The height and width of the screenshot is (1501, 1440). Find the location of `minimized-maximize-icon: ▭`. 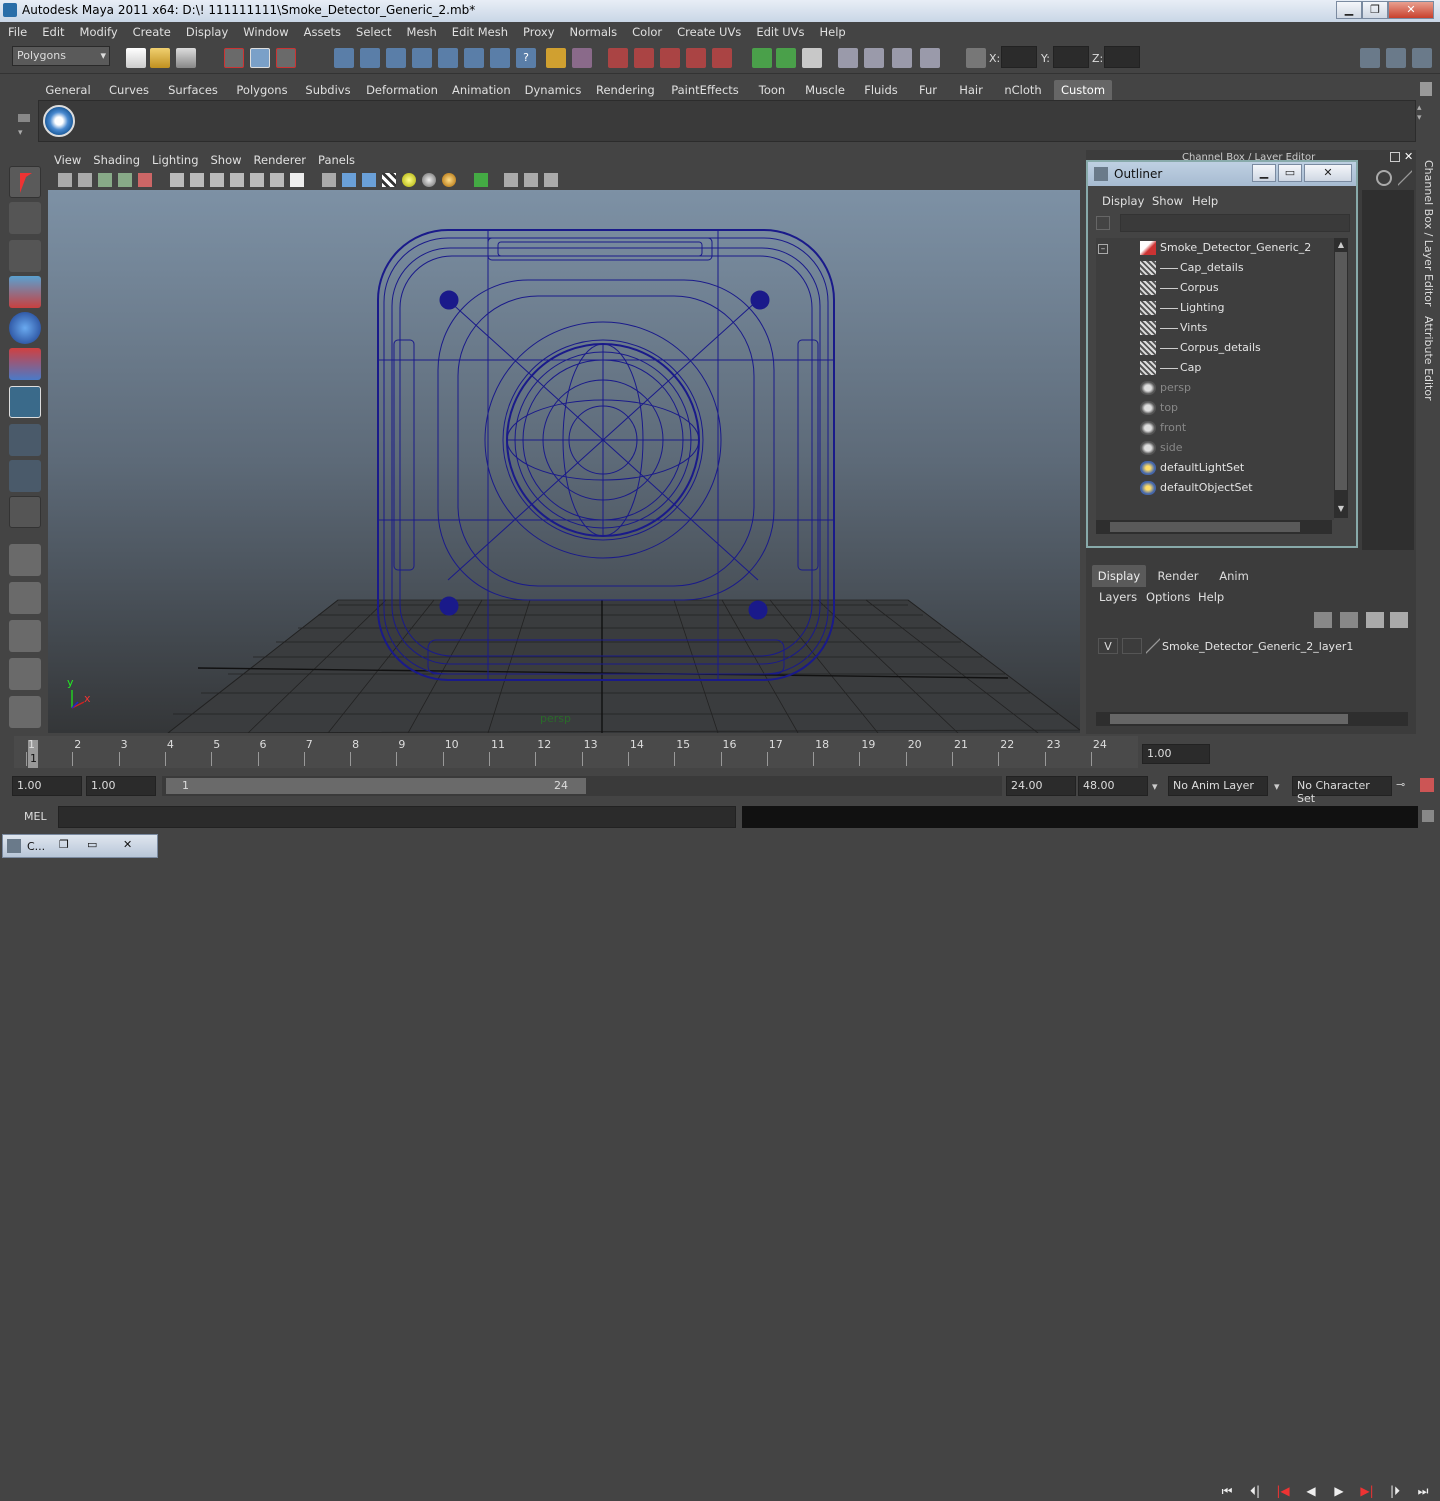

minimized-maximize-icon: ▭ is located at coordinates (95, 845).